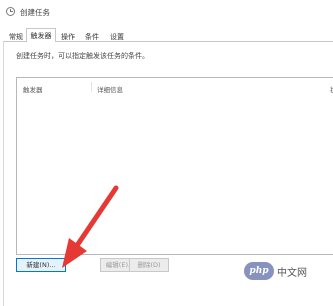 This screenshot has width=333, height=306. Describe the element at coordinates (117, 36) in the screenshot. I see `tab-settings: 设置` at that location.